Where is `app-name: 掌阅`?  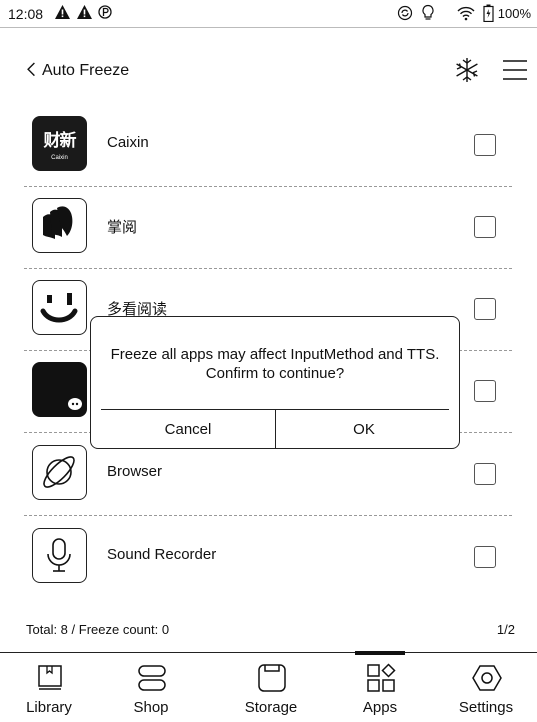
app-name: 掌阅 is located at coordinates (122, 227).